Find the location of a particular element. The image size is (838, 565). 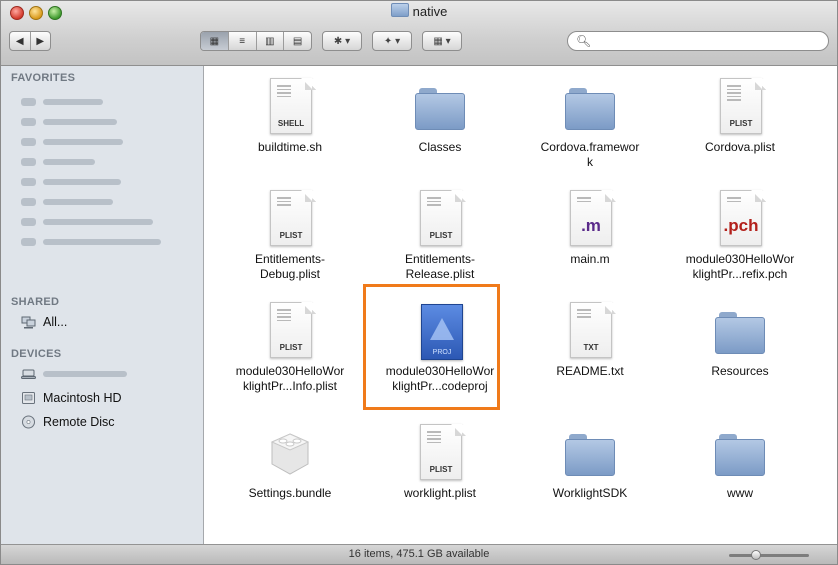

icon-view-icon: ▦ is located at coordinates (214, 41).